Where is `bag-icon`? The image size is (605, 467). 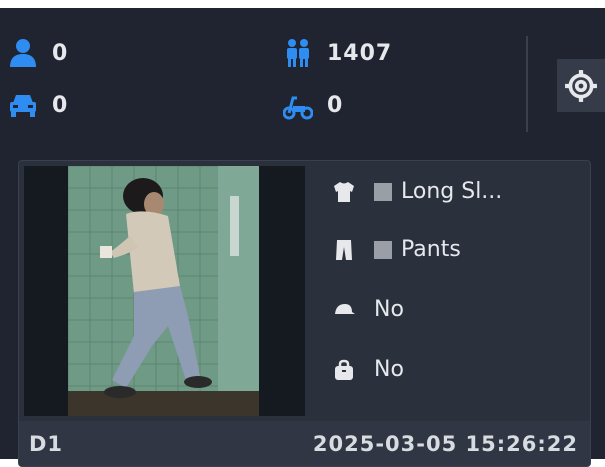 bag-icon is located at coordinates (344, 370).